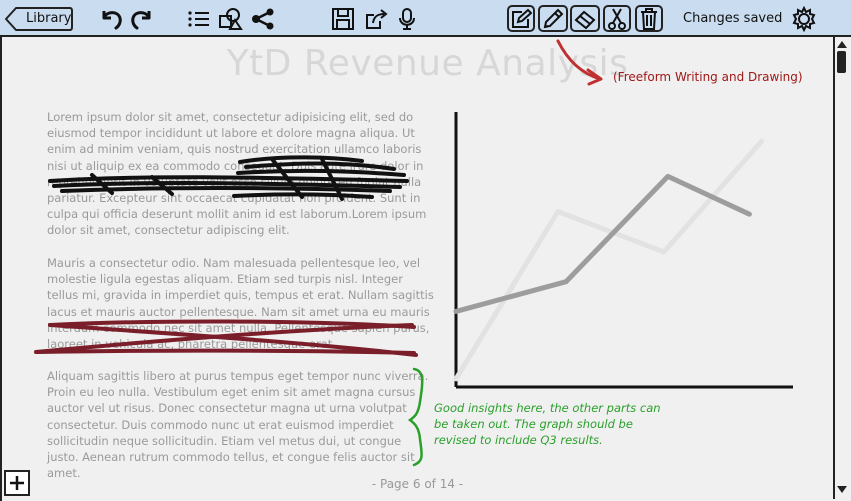 The height and width of the screenshot is (501, 851). Describe the element at coordinates (521, 18) in the screenshot. I see `edit-note-icon` at that location.